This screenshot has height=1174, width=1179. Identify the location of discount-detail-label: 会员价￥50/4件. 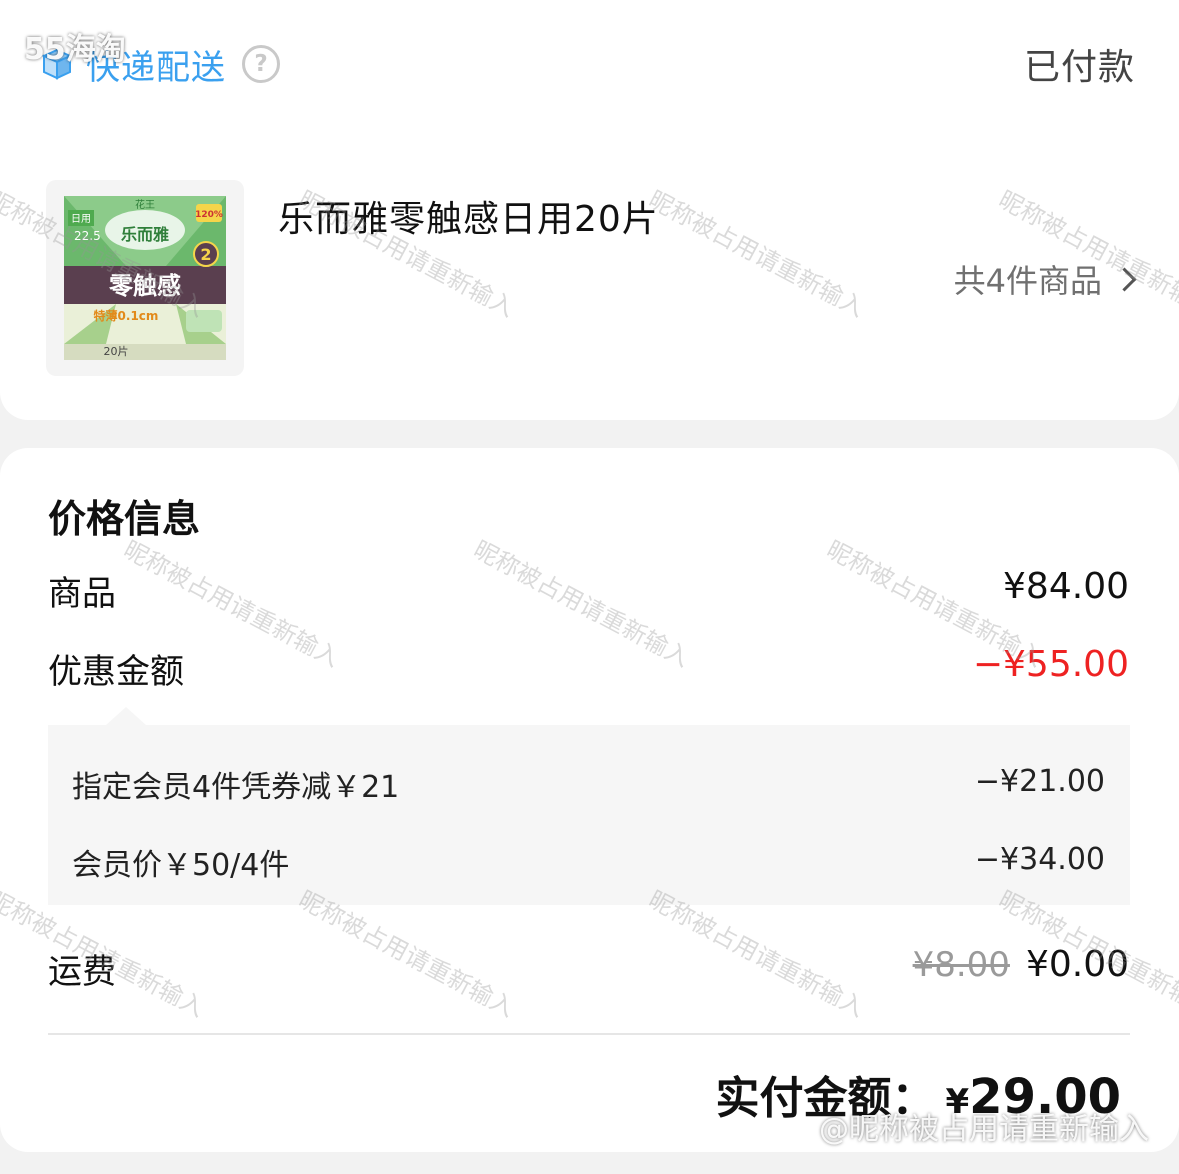
(181, 865).